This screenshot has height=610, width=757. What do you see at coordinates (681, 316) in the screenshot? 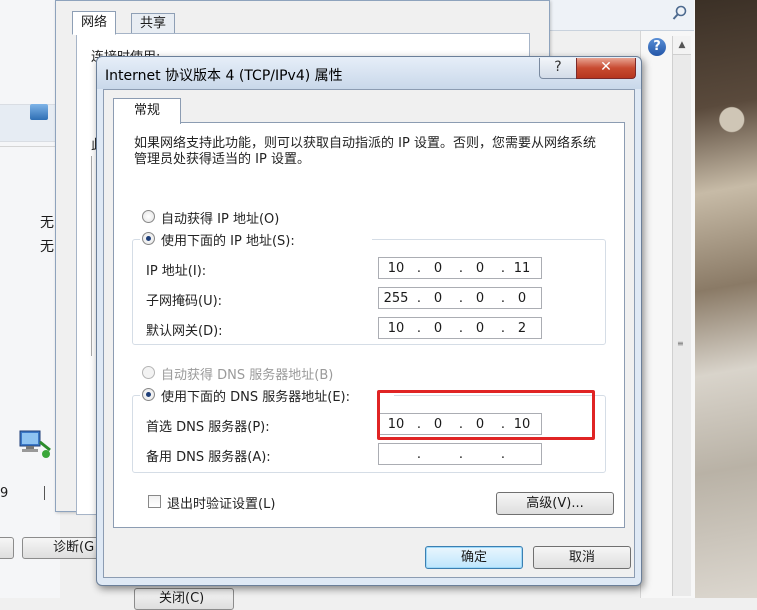
I see `vertical-scrollbar: ▲ ≡` at bounding box center [681, 316].